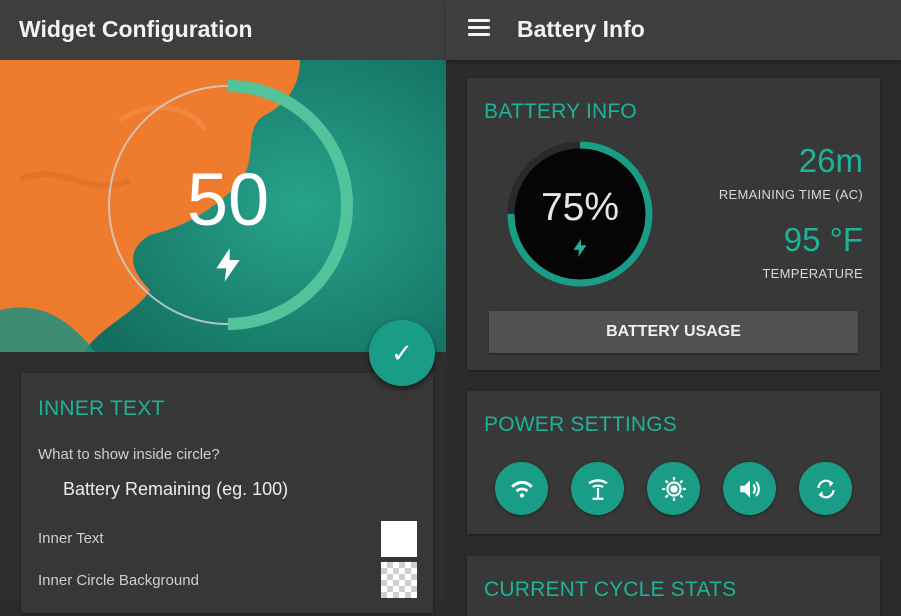 The width and height of the screenshot is (901, 616). Describe the element at coordinates (580, 207) in the screenshot. I see `battery-percent: 75%` at that location.